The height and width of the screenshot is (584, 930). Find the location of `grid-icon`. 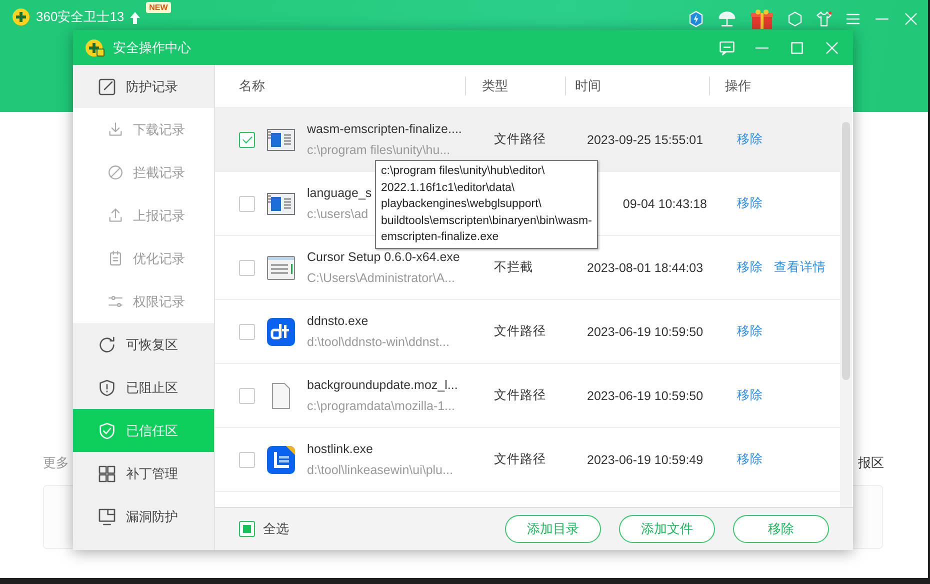

grid-icon is located at coordinates (107, 474).